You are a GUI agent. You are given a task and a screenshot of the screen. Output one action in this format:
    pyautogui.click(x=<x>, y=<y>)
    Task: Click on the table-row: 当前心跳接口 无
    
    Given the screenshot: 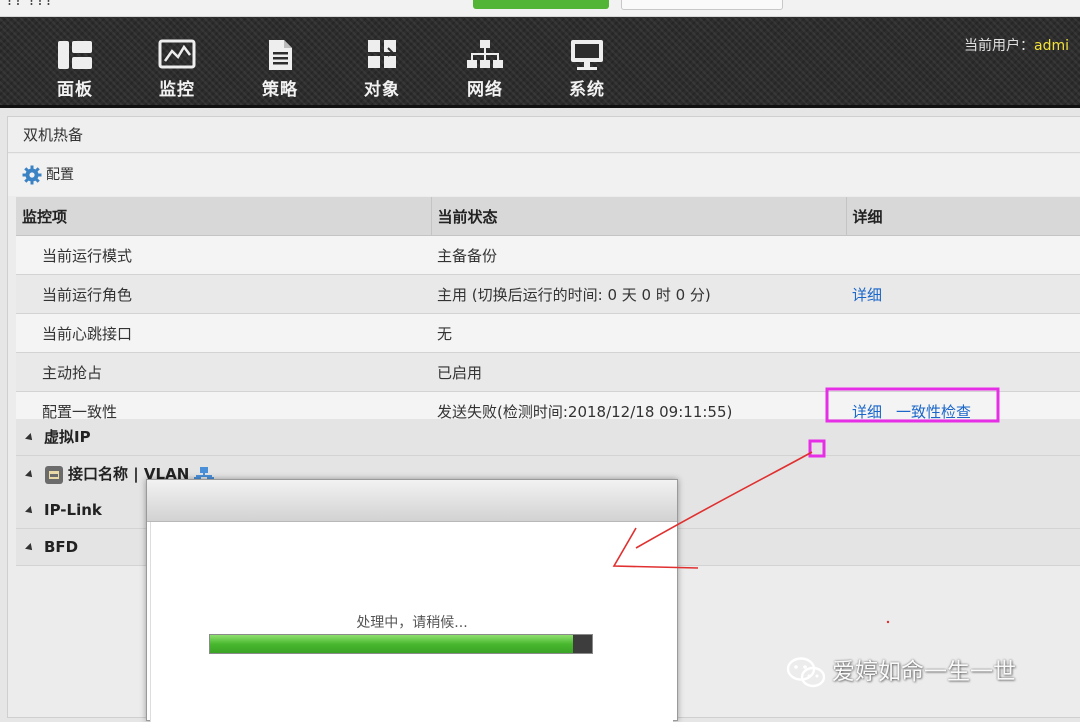 What is the action you would take?
    pyautogui.click(x=548, y=333)
    